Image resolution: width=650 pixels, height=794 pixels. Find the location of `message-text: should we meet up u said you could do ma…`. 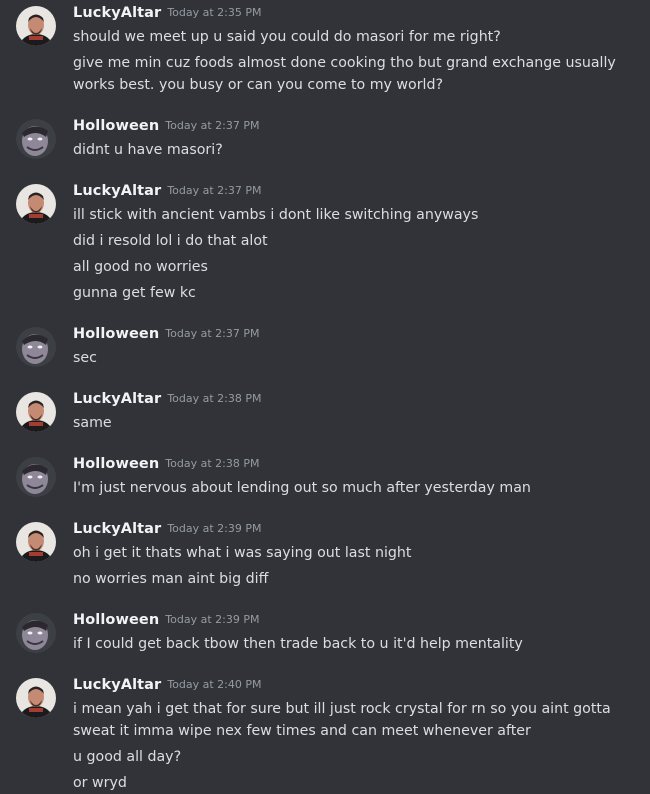

message-text: should we meet up u said you could do ma… is located at coordinates (287, 37).